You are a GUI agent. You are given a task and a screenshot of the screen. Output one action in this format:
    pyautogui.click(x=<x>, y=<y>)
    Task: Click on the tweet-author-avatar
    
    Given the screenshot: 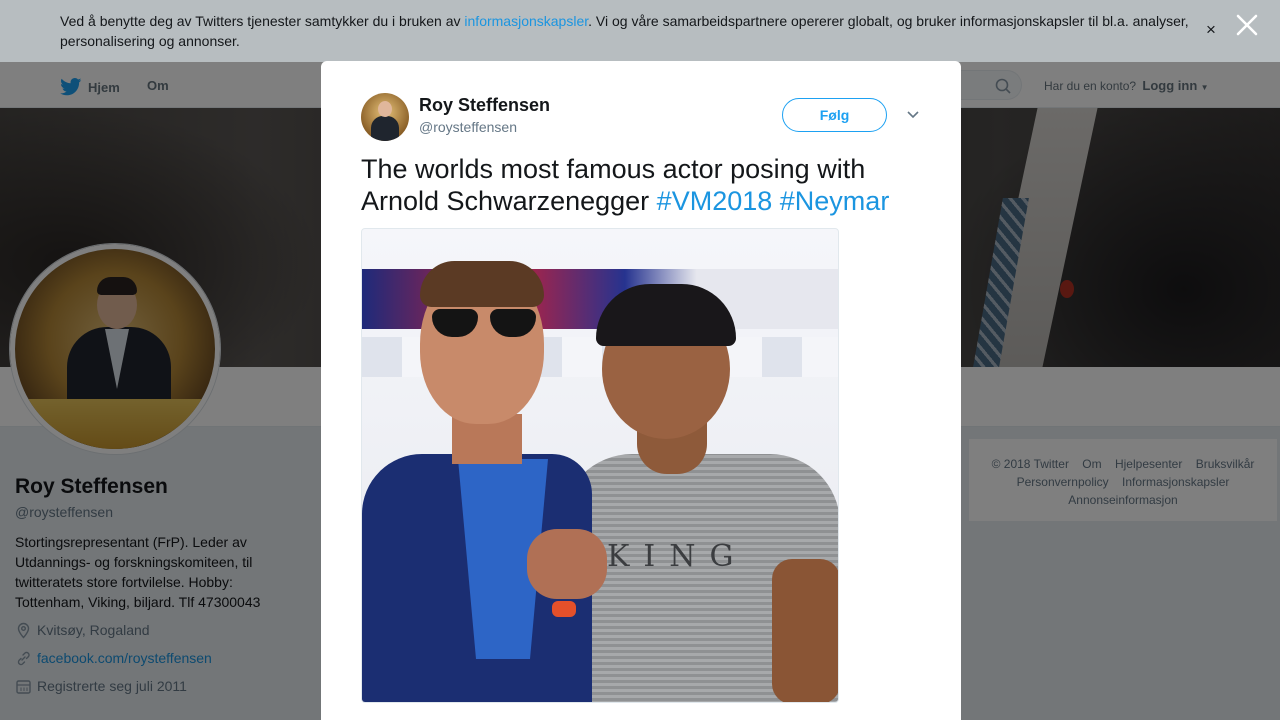 What is the action you would take?
    pyautogui.click(x=385, y=117)
    